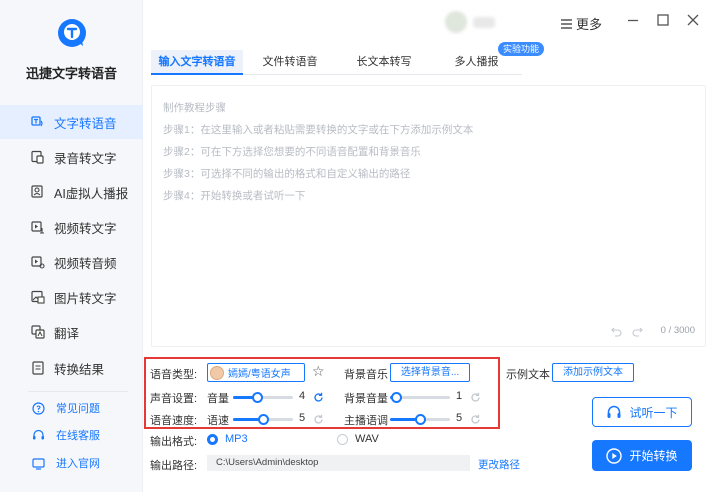 This screenshot has height=492, width=720. I want to click on user-name, so click(484, 22).